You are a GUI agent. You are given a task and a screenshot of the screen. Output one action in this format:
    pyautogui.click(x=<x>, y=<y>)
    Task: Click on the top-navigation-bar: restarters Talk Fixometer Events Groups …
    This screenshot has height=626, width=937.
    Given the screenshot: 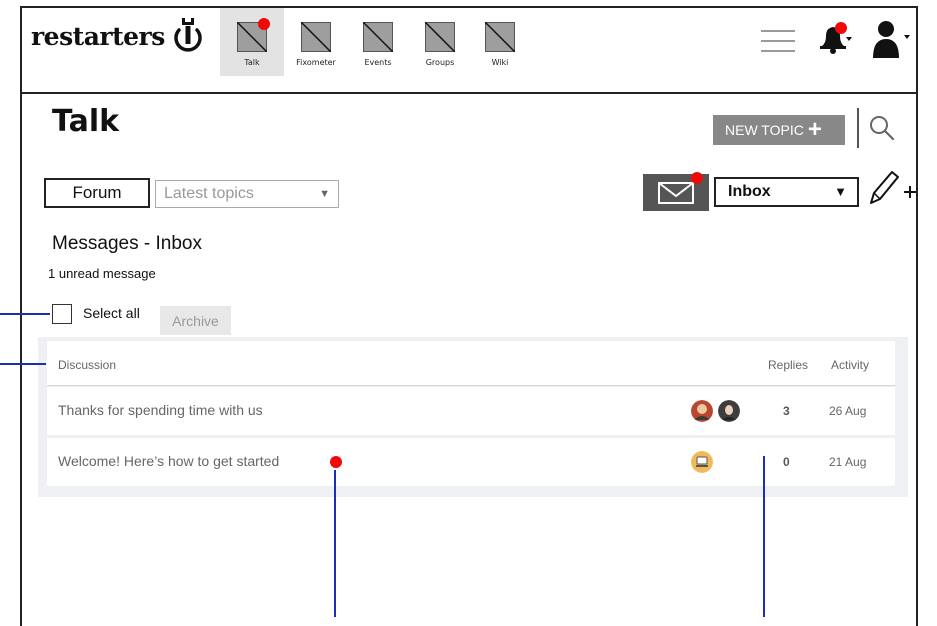 What is the action you would take?
    pyautogui.click(x=469, y=51)
    